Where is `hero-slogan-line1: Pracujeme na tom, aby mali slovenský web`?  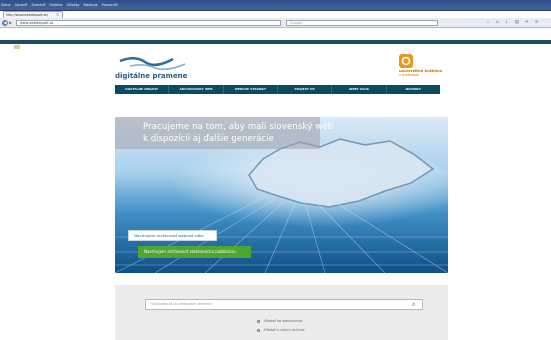
hero-slogan-line1: Pracujeme na tom, aby mali slovenský web is located at coordinates (238, 127).